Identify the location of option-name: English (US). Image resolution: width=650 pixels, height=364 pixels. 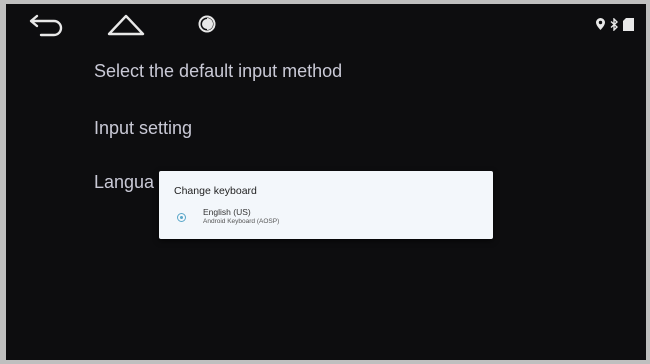
(227, 212).